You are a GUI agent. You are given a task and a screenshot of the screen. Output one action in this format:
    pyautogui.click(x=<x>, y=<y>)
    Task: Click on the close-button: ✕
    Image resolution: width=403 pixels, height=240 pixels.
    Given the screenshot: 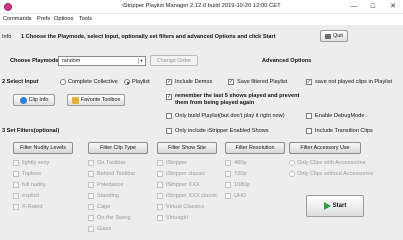 What is the action you would take?
    pyautogui.click(x=393, y=7)
    